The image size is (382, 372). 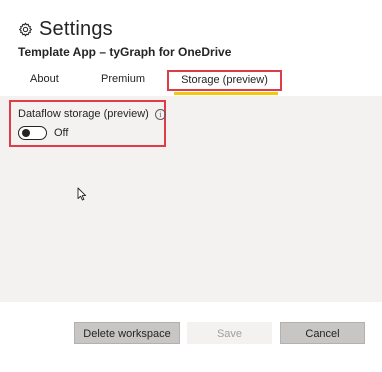 I want to click on mouse-pointer-icon, so click(x=82, y=194).